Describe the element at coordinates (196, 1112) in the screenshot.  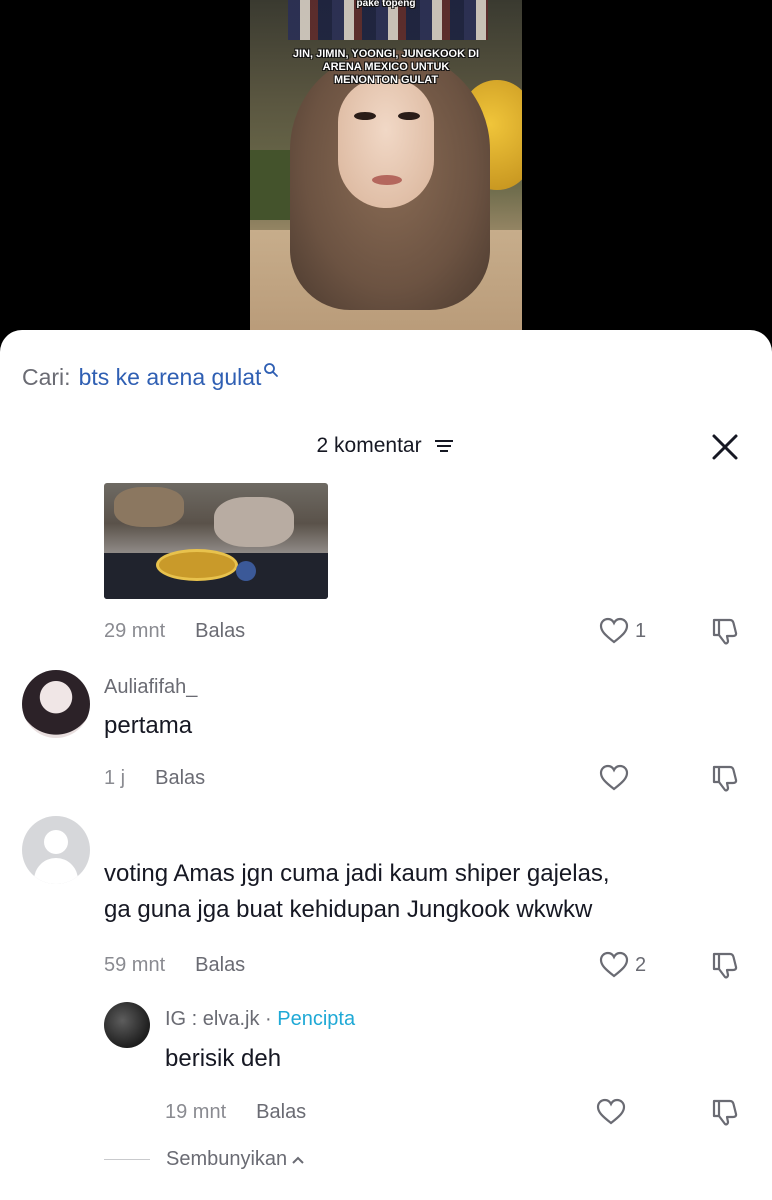
I see `comment-time: 19 mnt` at that location.